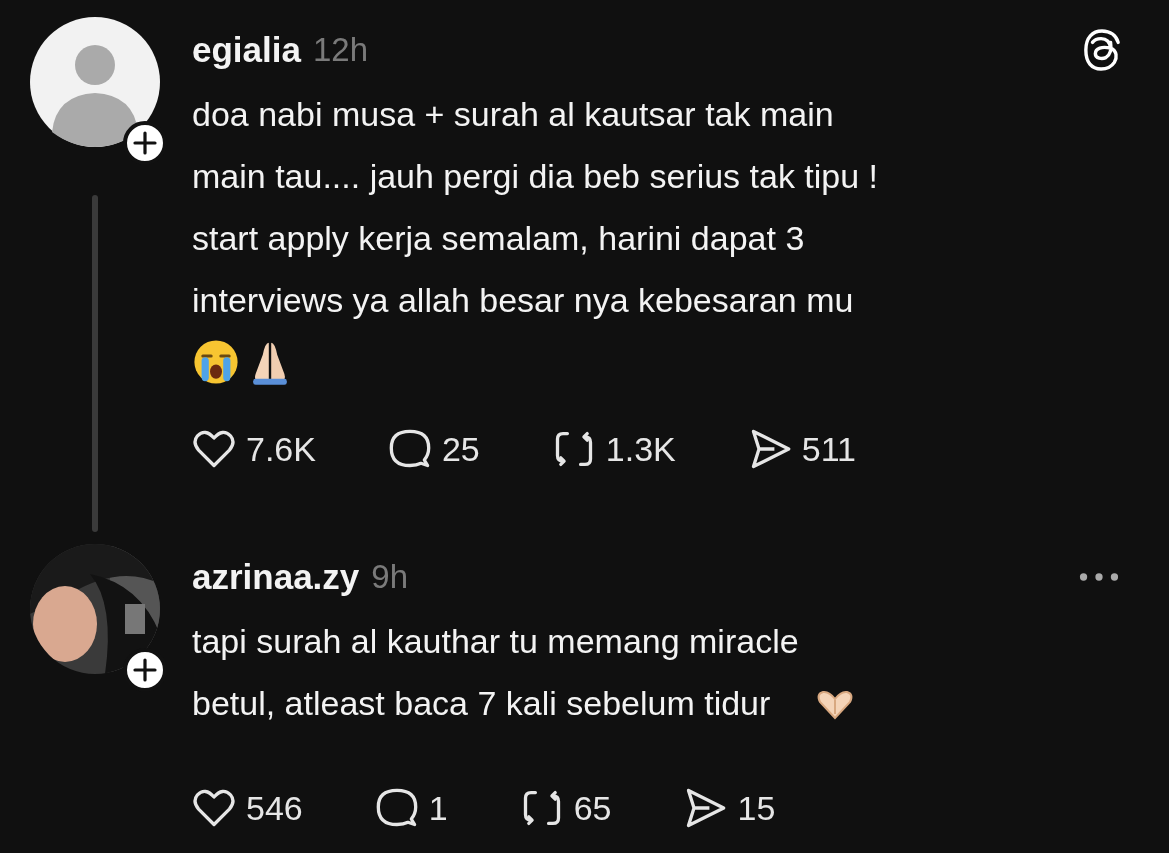 The height and width of the screenshot is (853, 1169). What do you see at coordinates (1102, 50) in the screenshot?
I see `logo-icon` at bounding box center [1102, 50].